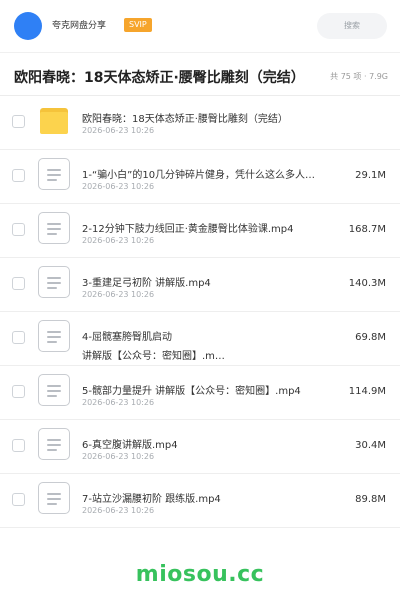  Describe the element at coordinates (370, 445) in the screenshot. I see `file-size: 30.4M` at that location.